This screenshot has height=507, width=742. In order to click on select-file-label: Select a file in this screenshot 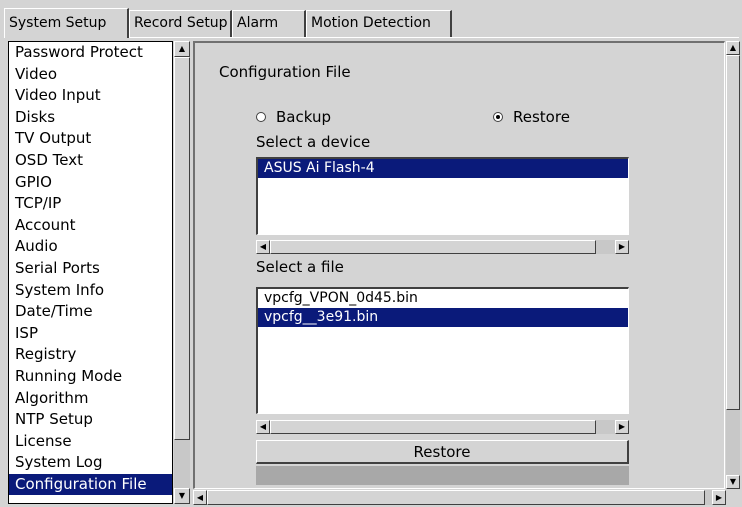, I will do `click(300, 267)`.